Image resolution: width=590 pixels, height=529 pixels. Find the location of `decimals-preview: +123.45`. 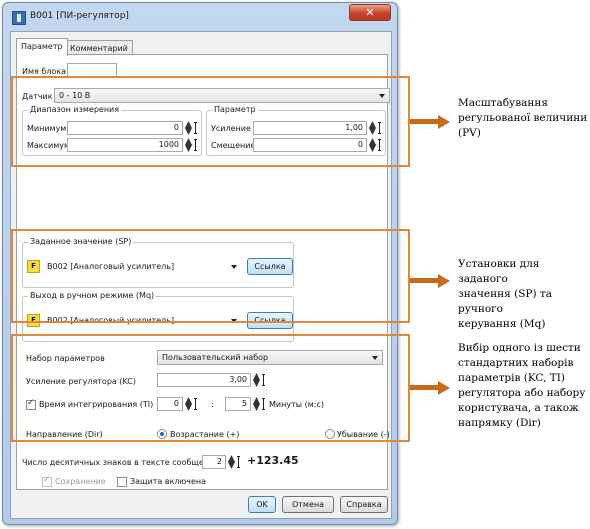

decimals-preview: +123.45 is located at coordinates (273, 460).